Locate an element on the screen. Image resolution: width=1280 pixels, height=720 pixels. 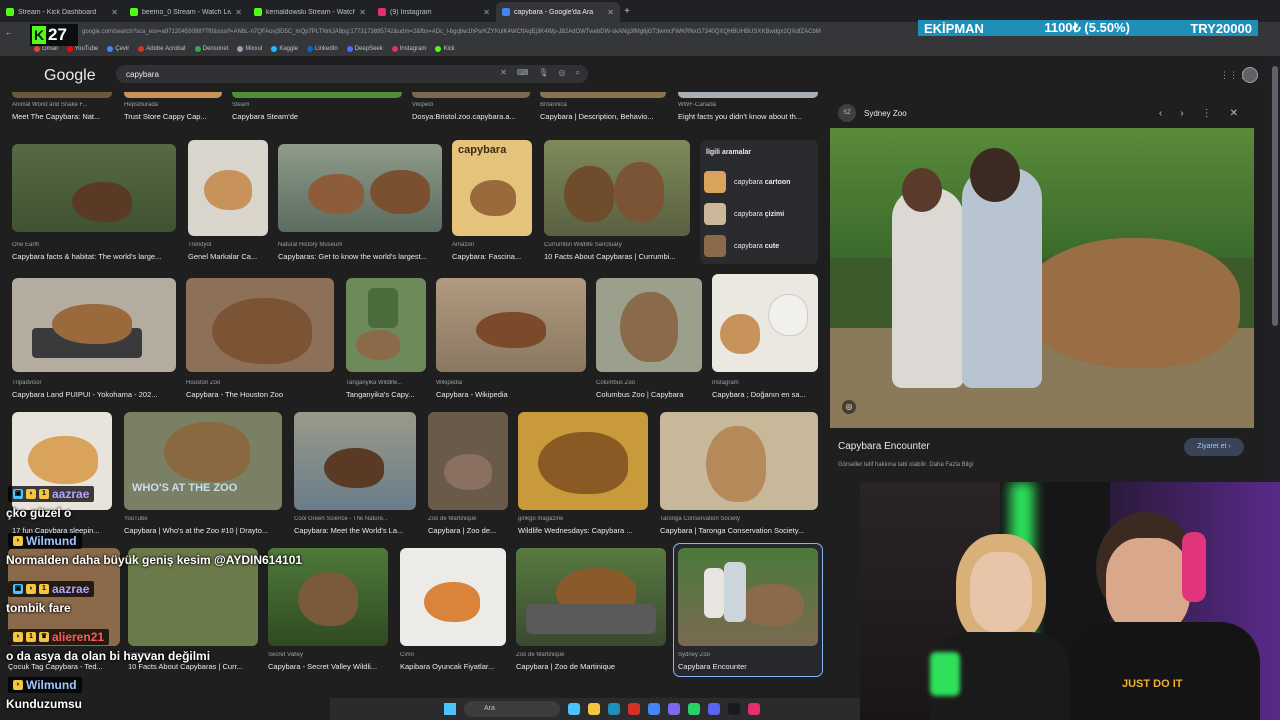
search-query: capybara is located at coordinates (142, 74).